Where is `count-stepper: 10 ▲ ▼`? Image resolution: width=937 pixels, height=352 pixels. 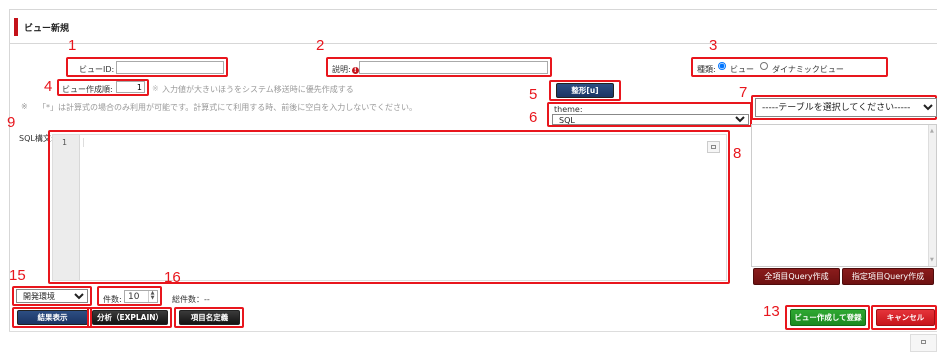
count-stepper: 10 ▲ ▼ is located at coordinates (141, 296).